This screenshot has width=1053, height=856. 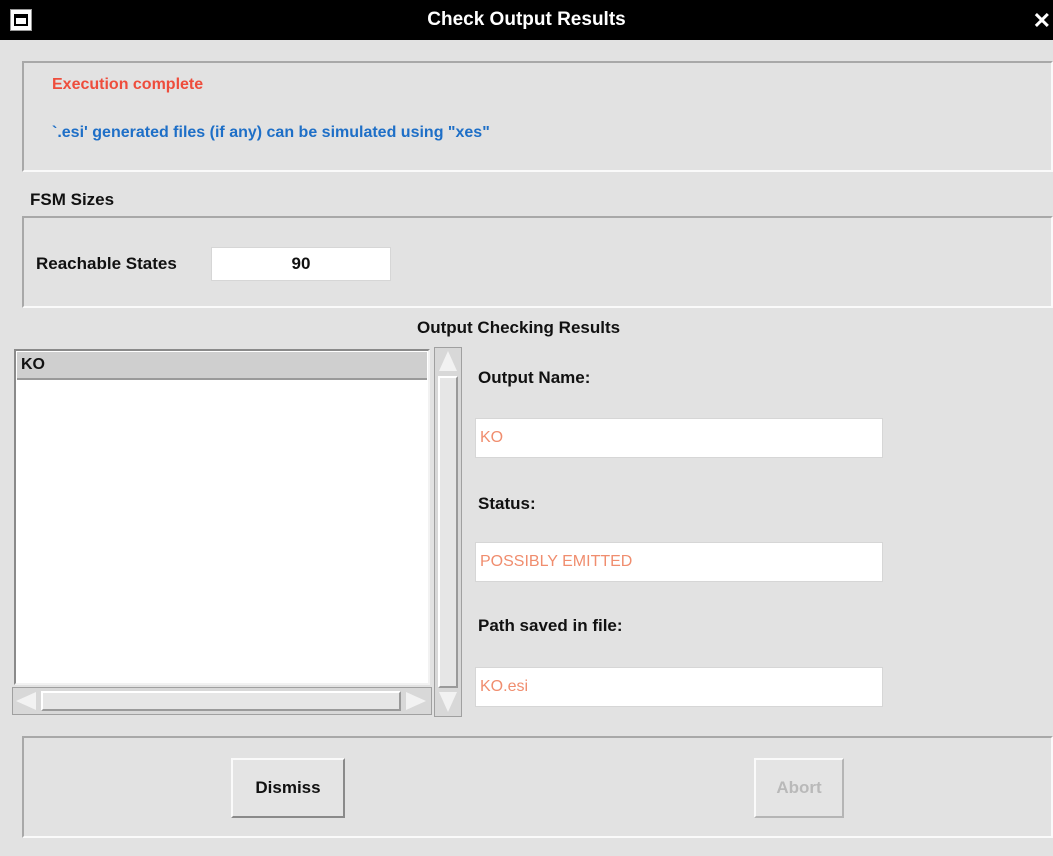 What do you see at coordinates (21, 20) in the screenshot?
I see `window-menu-icon` at bounding box center [21, 20].